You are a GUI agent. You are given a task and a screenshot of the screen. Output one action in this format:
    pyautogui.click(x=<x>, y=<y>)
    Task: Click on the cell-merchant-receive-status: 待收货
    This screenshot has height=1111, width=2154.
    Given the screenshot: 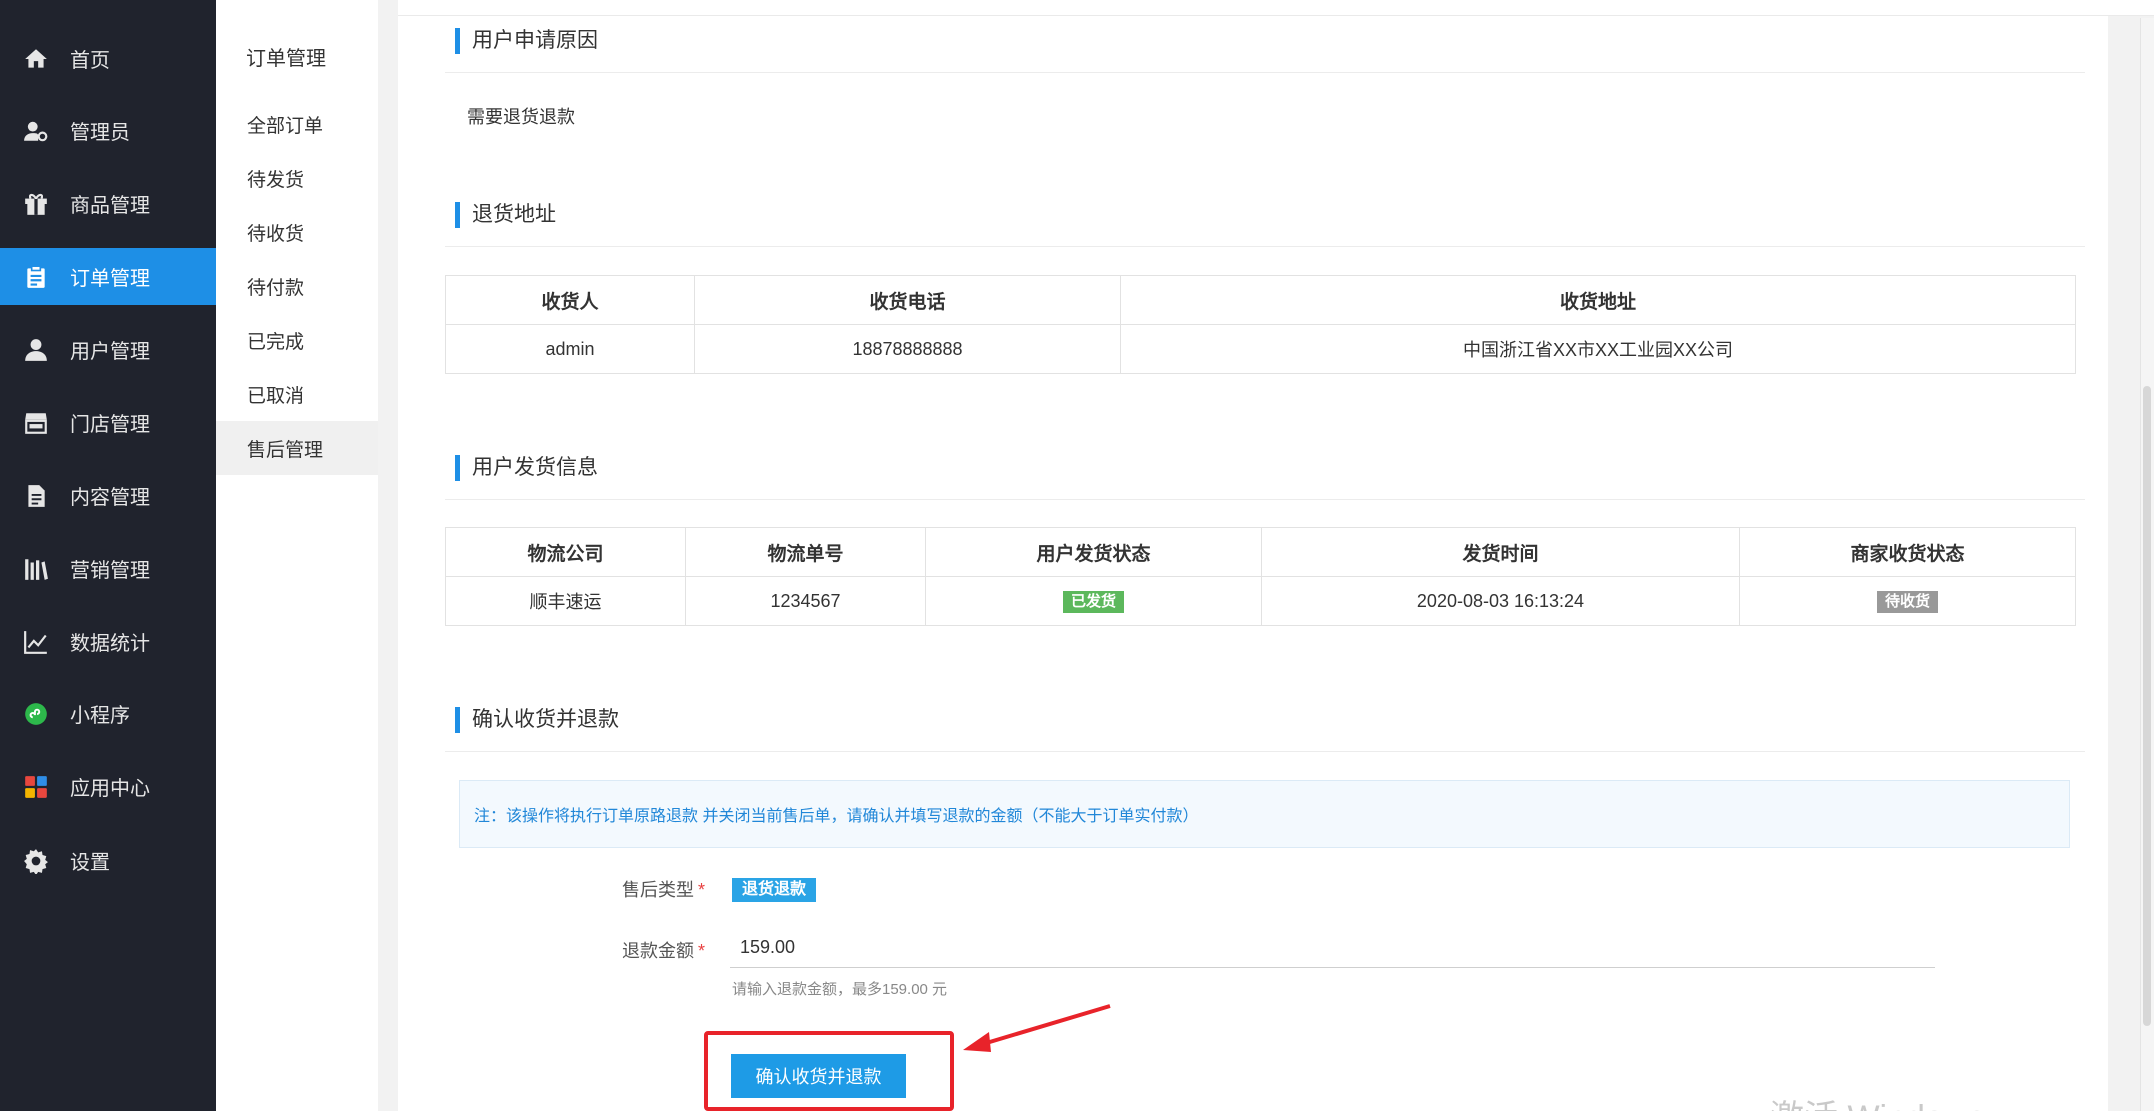 What is the action you would take?
    pyautogui.click(x=1907, y=601)
    